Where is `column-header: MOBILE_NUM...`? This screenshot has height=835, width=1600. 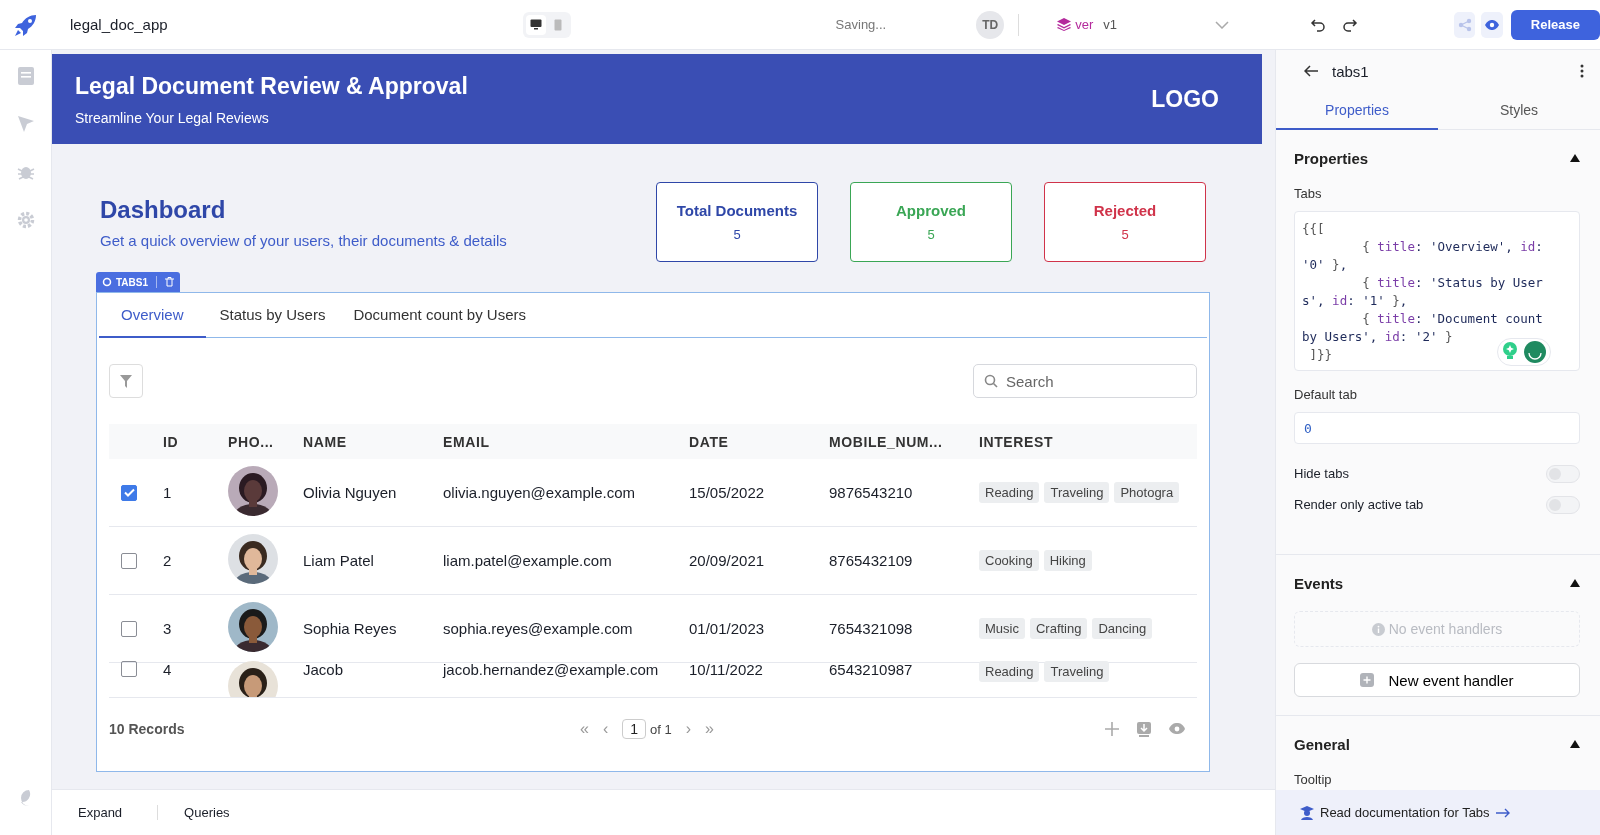 column-header: MOBILE_NUM... is located at coordinates (904, 441).